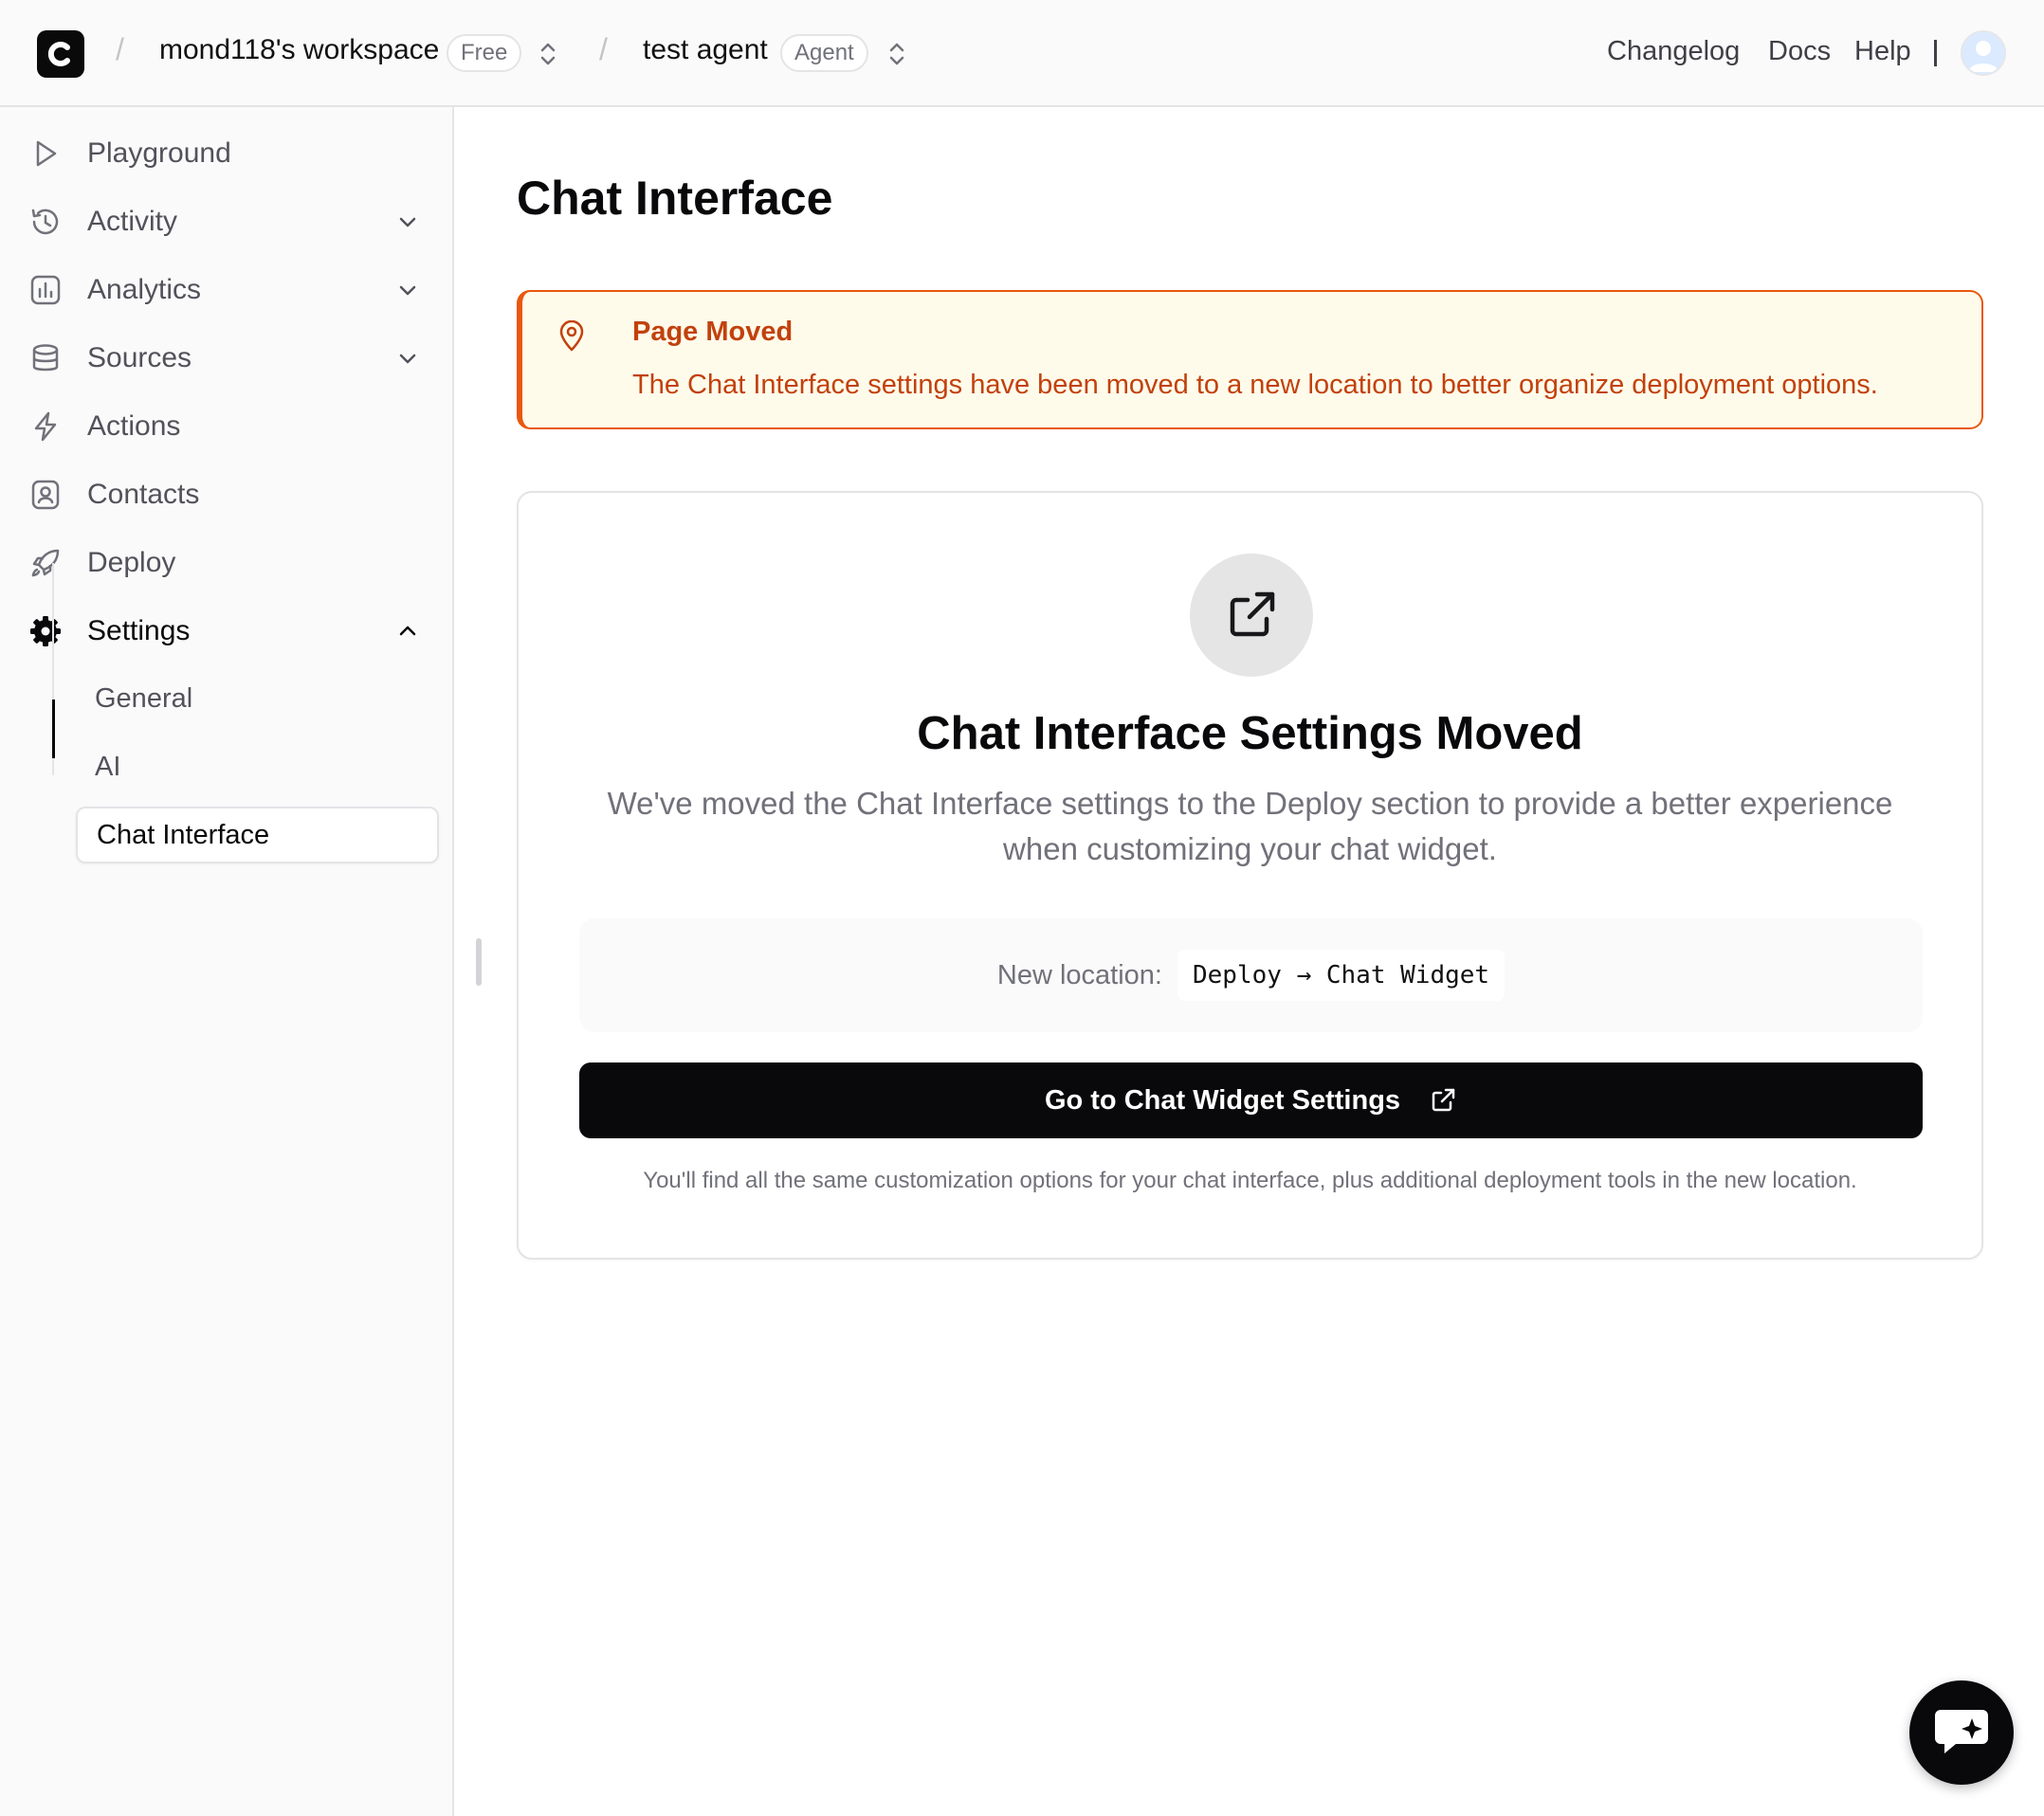 The height and width of the screenshot is (1816, 2044). I want to click on sidebar-subitem-general: General, so click(257, 699).